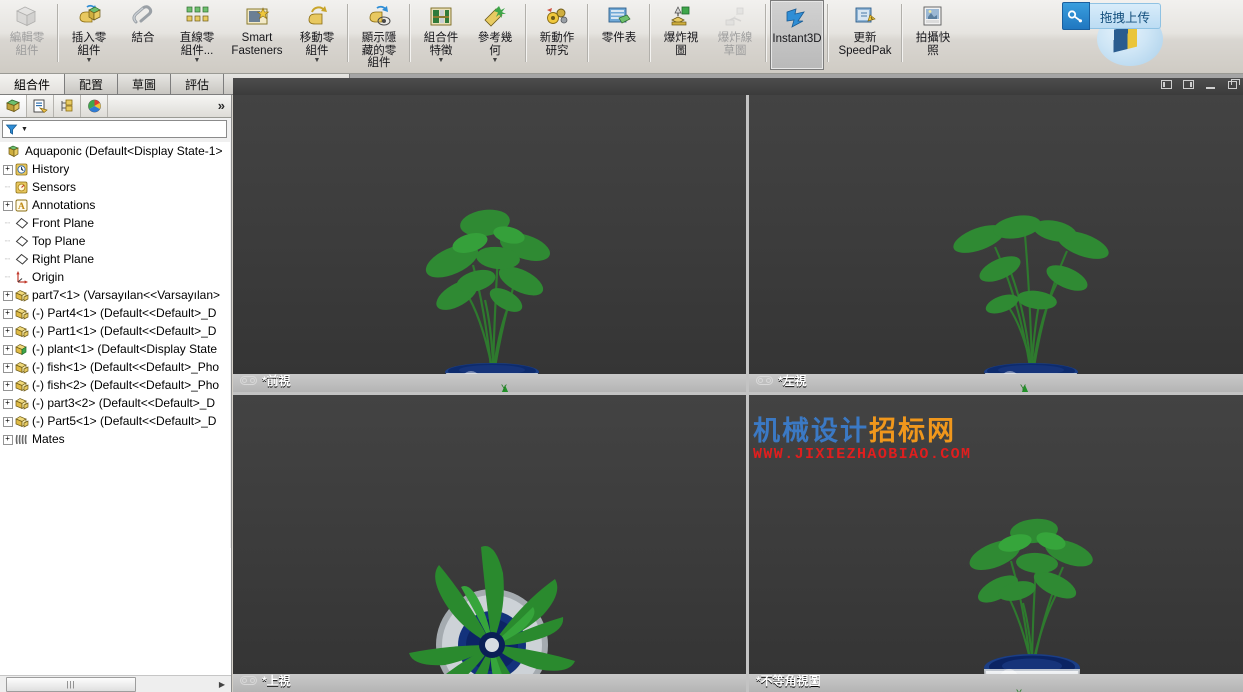  I want to click on origin-icon, so click(22, 277).